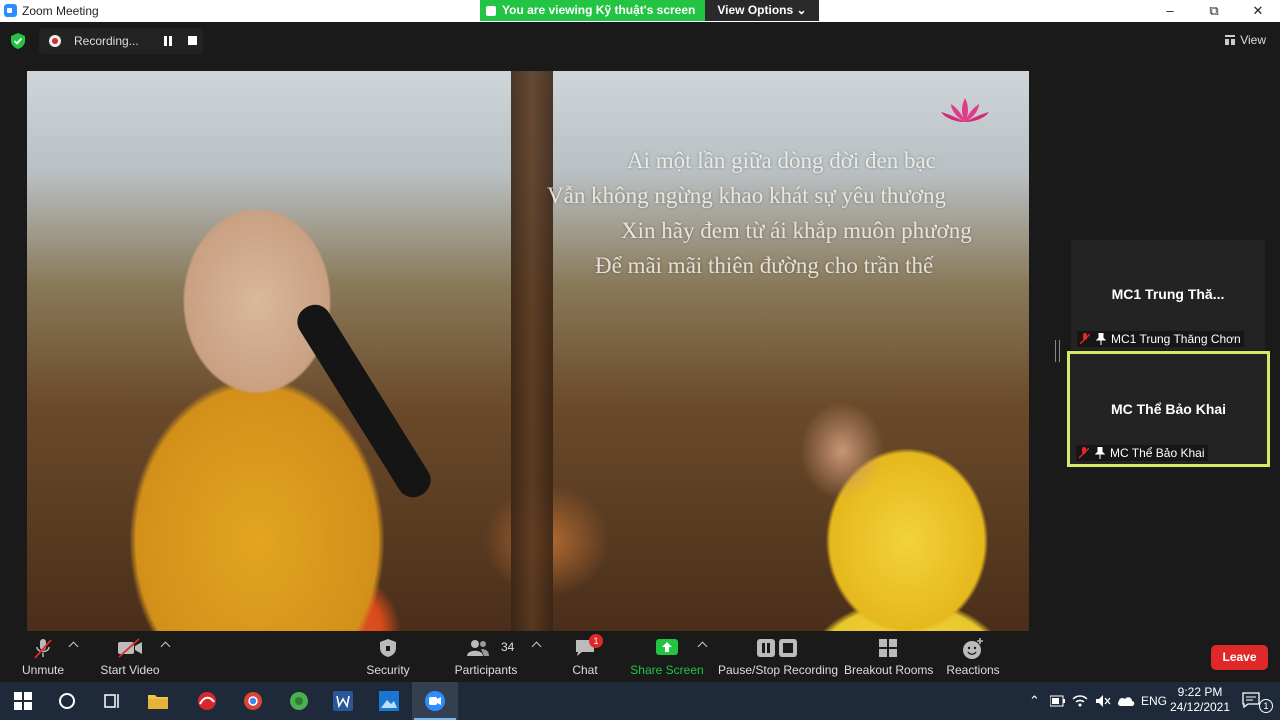 This screenshot has width=1280, height=720. Describe the element at coordinates (10, 10) in the screenshot. I see `zoom-logo-icon` at that location.